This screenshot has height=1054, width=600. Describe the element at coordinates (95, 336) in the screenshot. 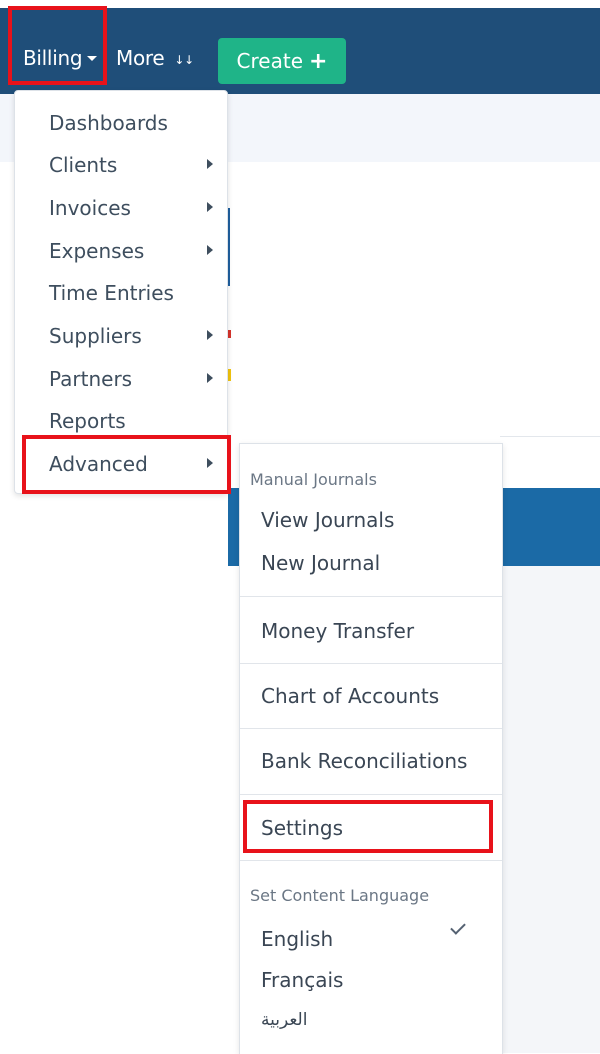

I see `menu-item-suppliers: Suppliers` at that location.